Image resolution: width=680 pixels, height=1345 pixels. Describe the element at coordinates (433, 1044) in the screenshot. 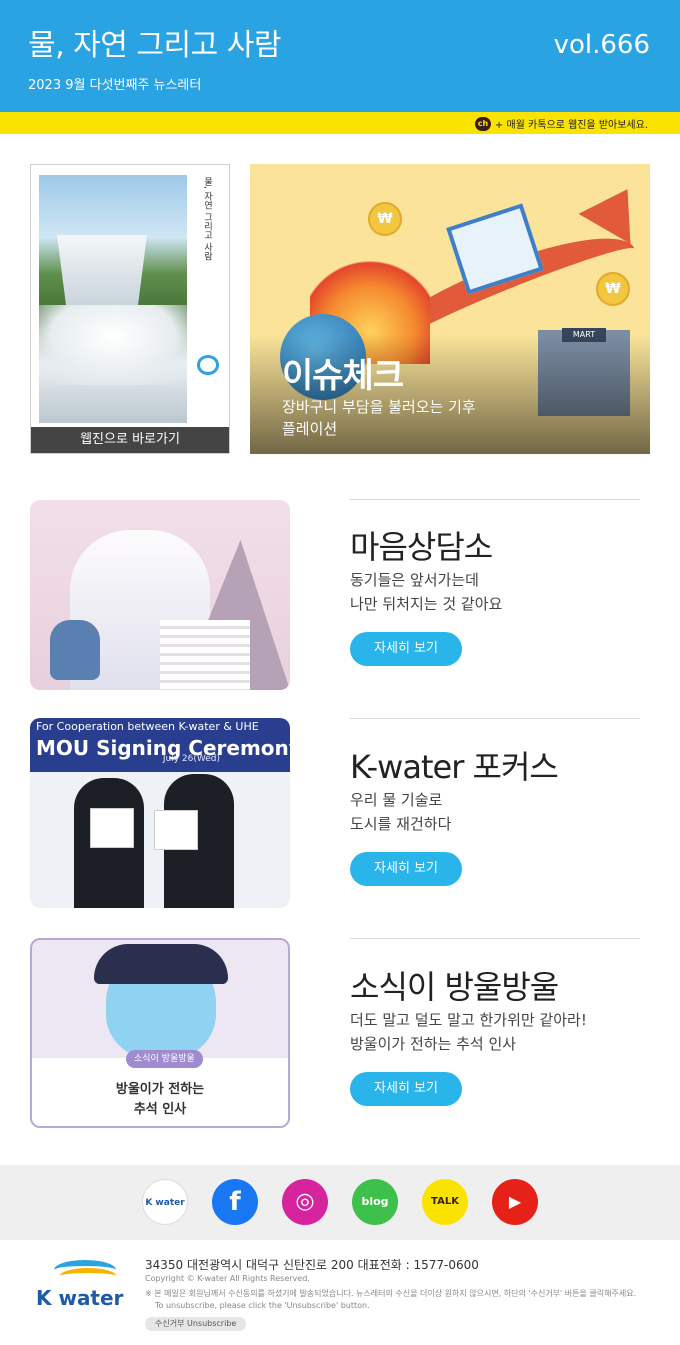

I see `section-desc-line2: 방울이가 전하는 추석 인사` at that location.